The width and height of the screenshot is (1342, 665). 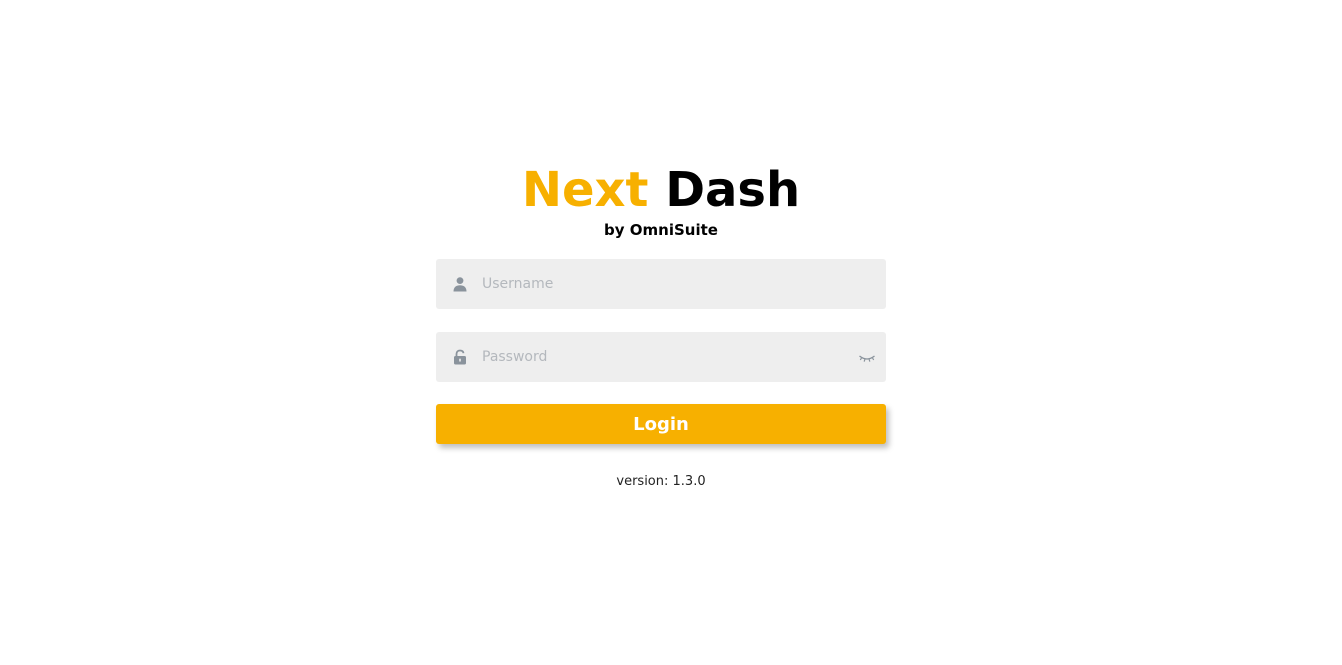 What do you see at coordinates (661, 424) in the screenshot?
I see `login-button: Login` at bounding box center [661, 424].